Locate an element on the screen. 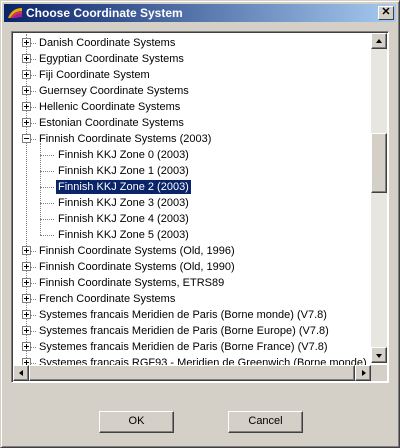 The width and height of the screenshot is (400, 448). tree-leaf: Finnish KKJ Zone 2 (2003) is located at coordinates (192, 187).